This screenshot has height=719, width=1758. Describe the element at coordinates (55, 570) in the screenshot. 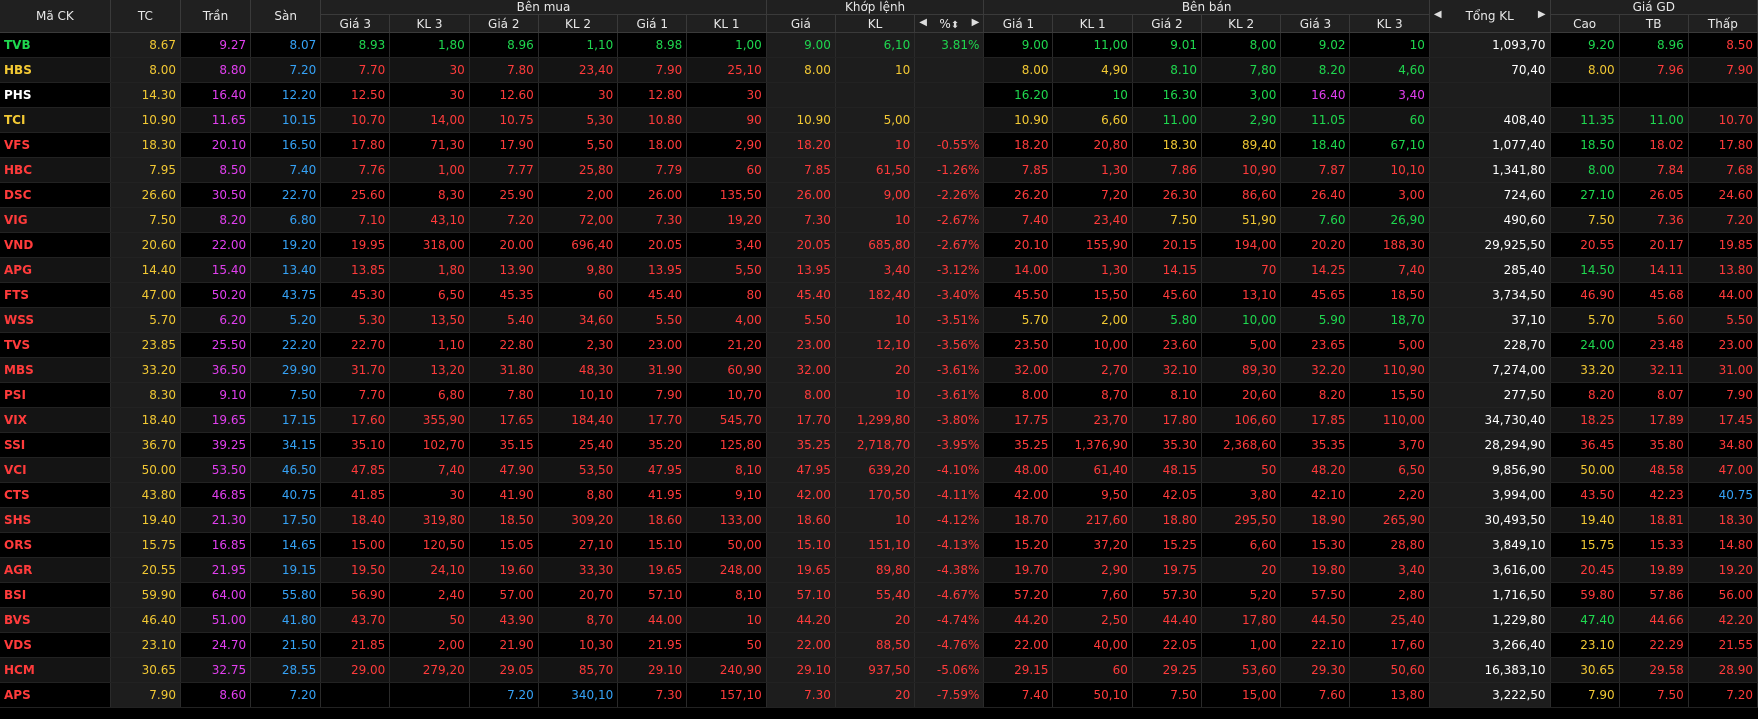

I see `symbol-cell: AGR` at that location.